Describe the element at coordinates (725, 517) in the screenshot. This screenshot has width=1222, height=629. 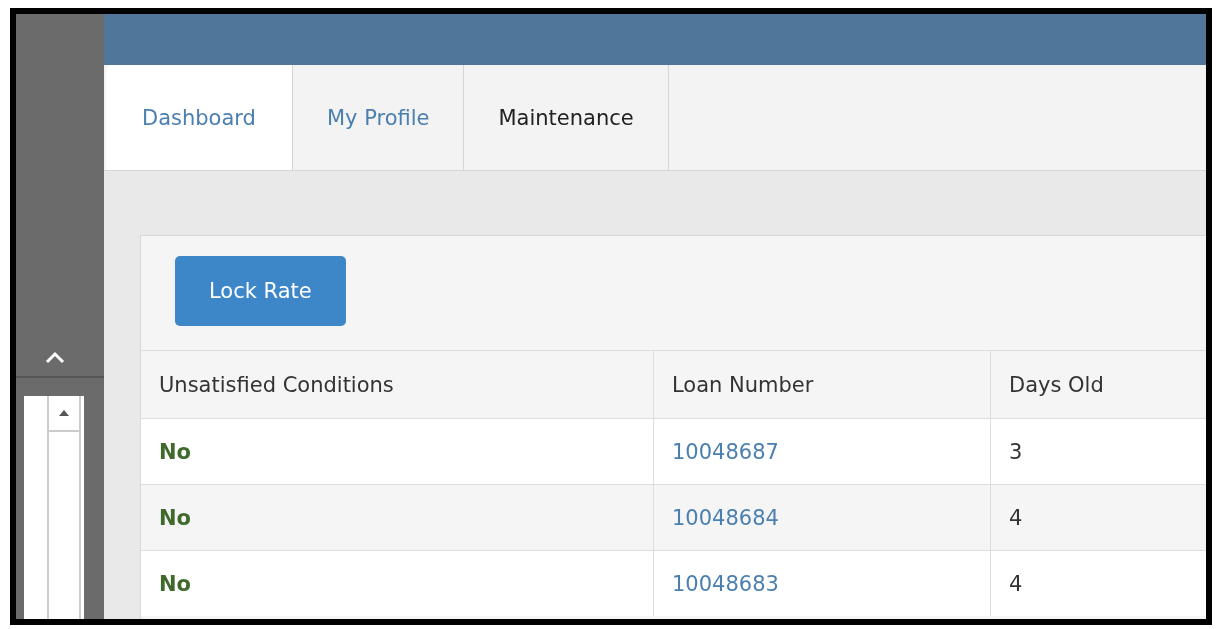
I see `loan-number-link: 10048684` at that location.